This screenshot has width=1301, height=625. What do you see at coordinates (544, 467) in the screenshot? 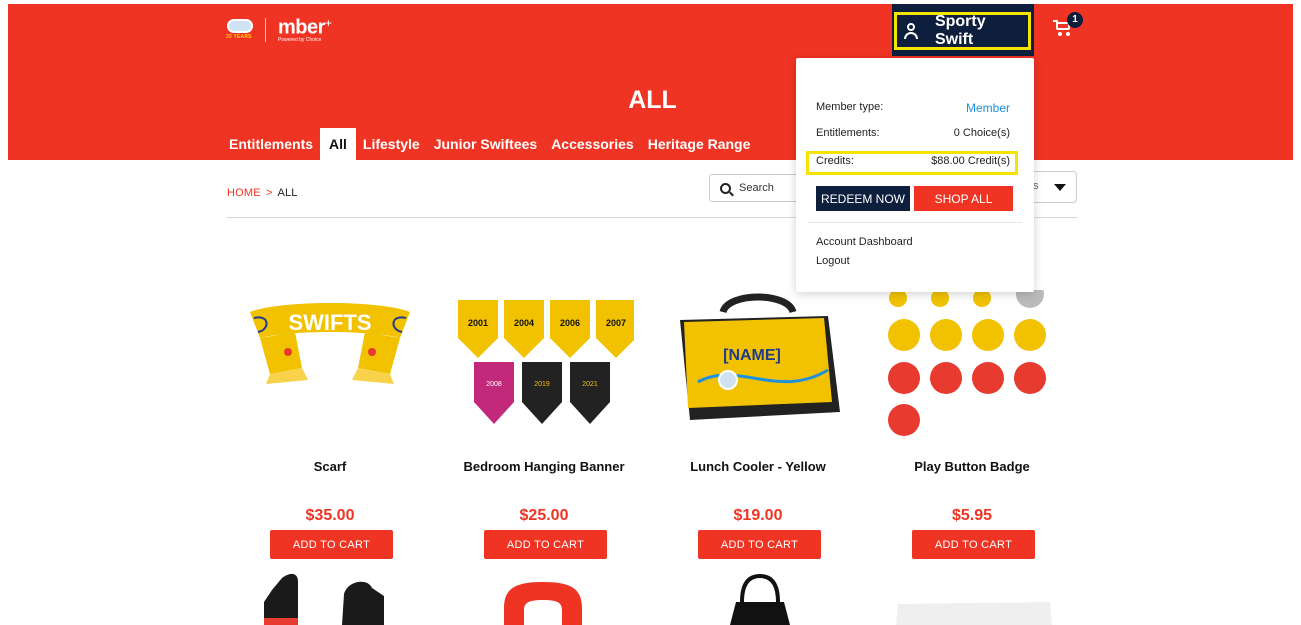
I see `product-name: Bedroom Hanging Banner` at bounding box center [544, 467].